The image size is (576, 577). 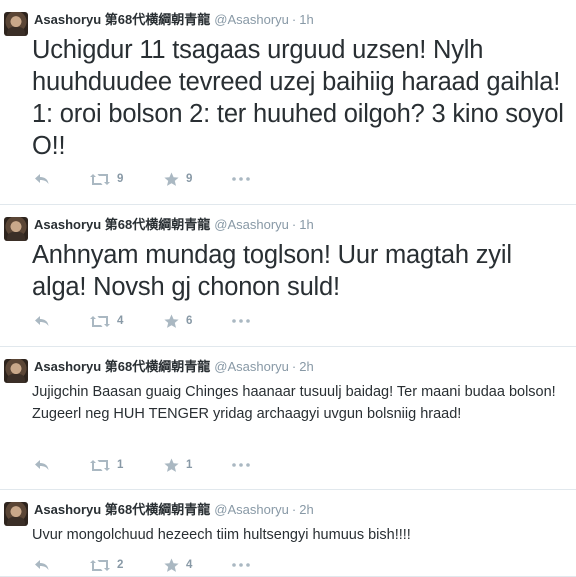 What do you see at coordinates (198, 465) in the screenshot?
I see `favorite-button: 1` at bounding box center [198, 465].